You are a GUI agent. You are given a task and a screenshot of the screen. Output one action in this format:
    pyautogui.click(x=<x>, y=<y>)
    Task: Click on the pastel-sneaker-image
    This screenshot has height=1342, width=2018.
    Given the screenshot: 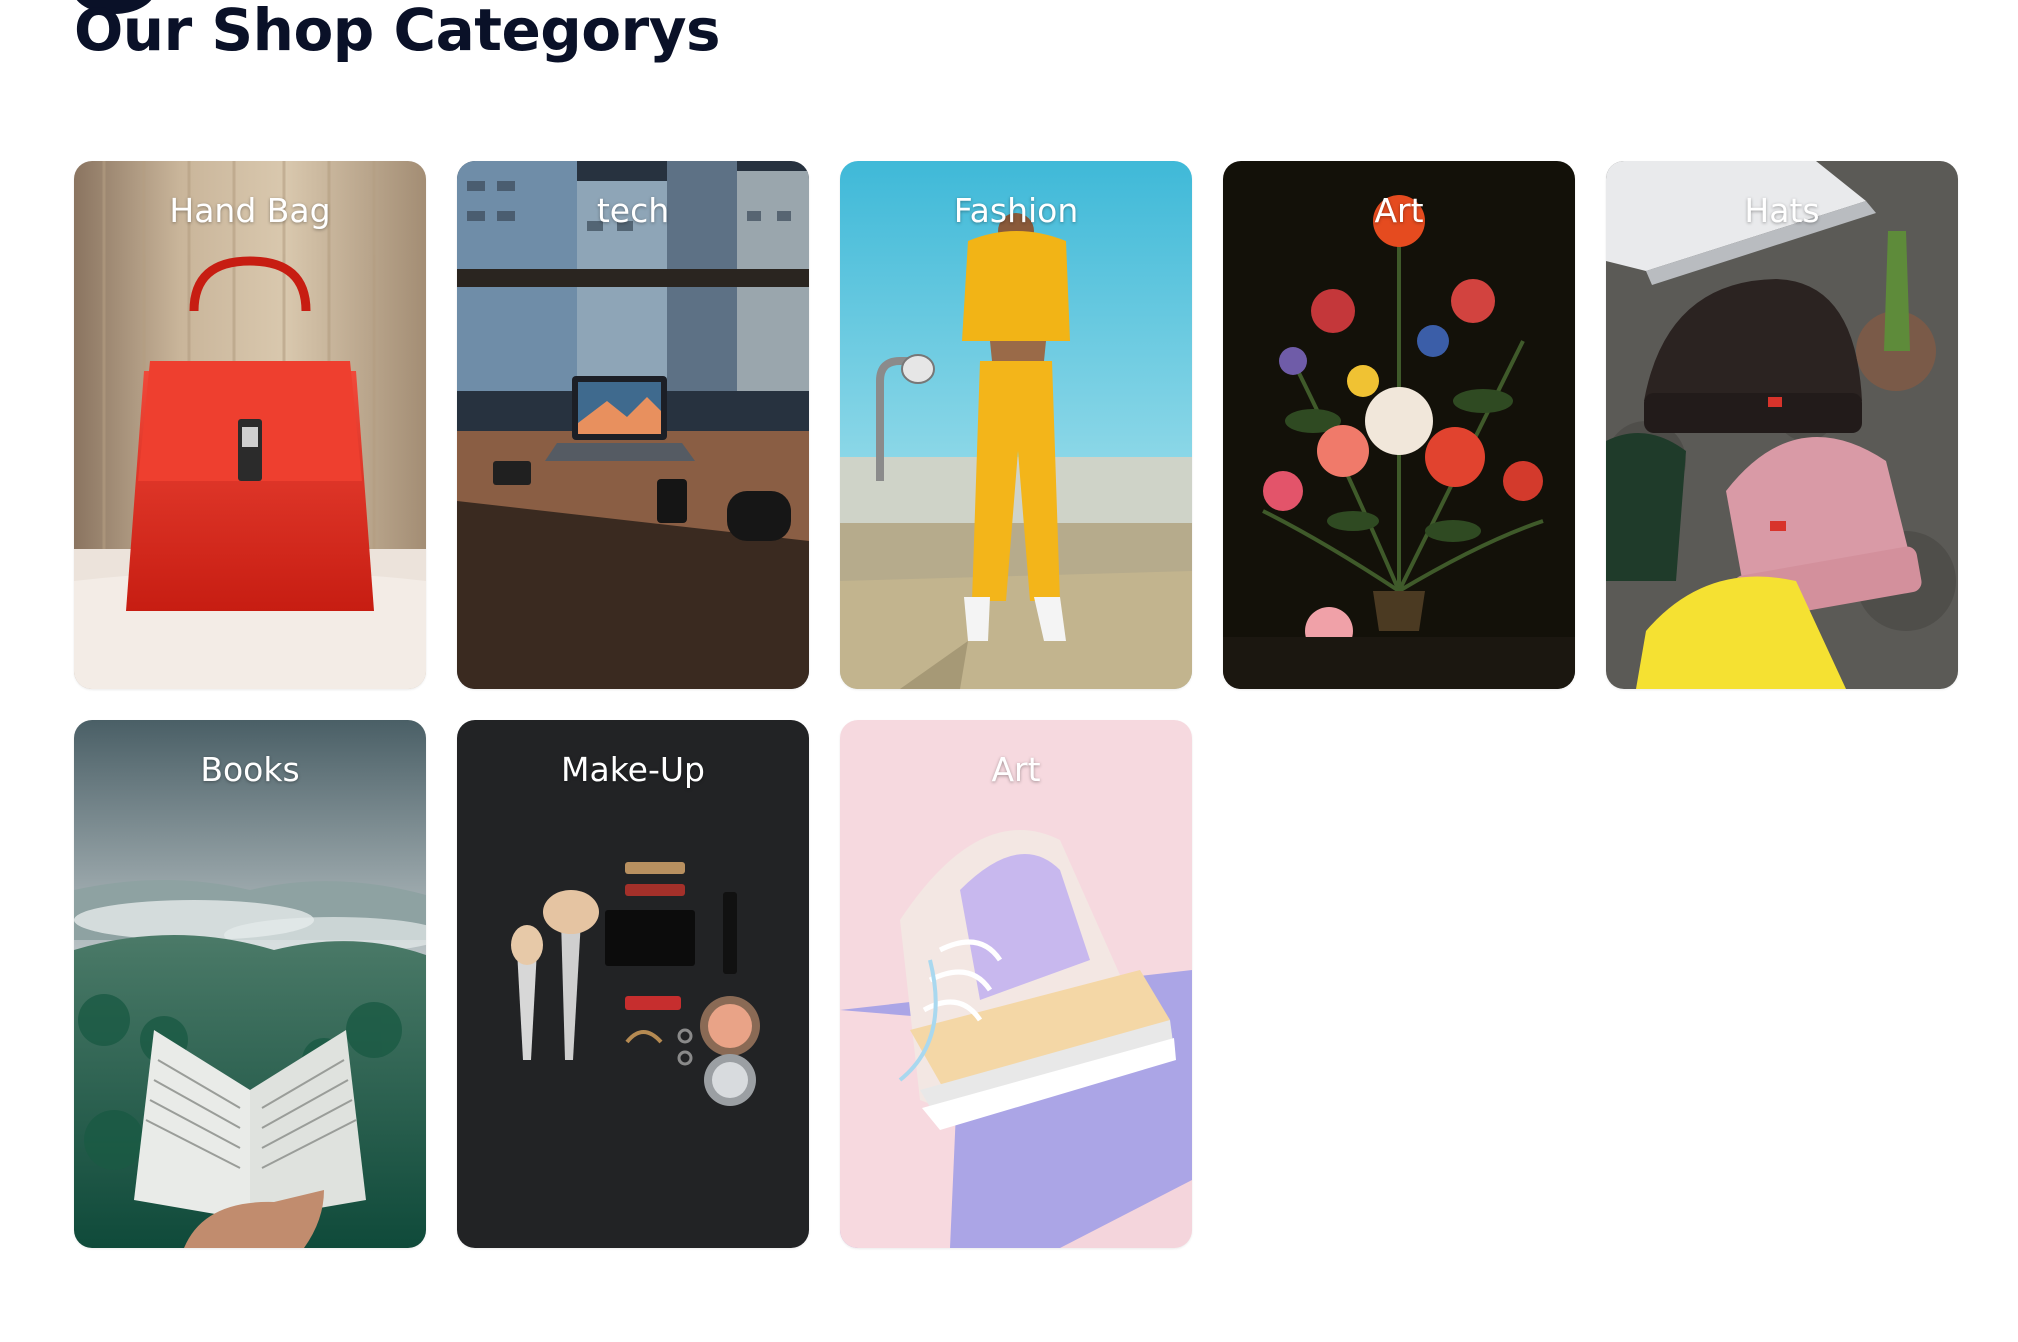 What is the action you would take?
    pyautogui.click(x=1016, y=984)
    